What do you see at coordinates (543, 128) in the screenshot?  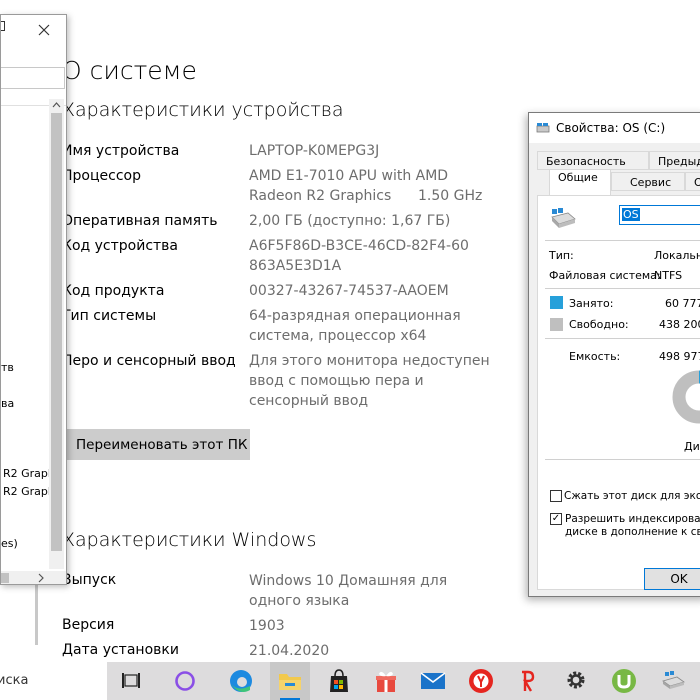 I see `drive-icon` at bounding box center [543, 128].